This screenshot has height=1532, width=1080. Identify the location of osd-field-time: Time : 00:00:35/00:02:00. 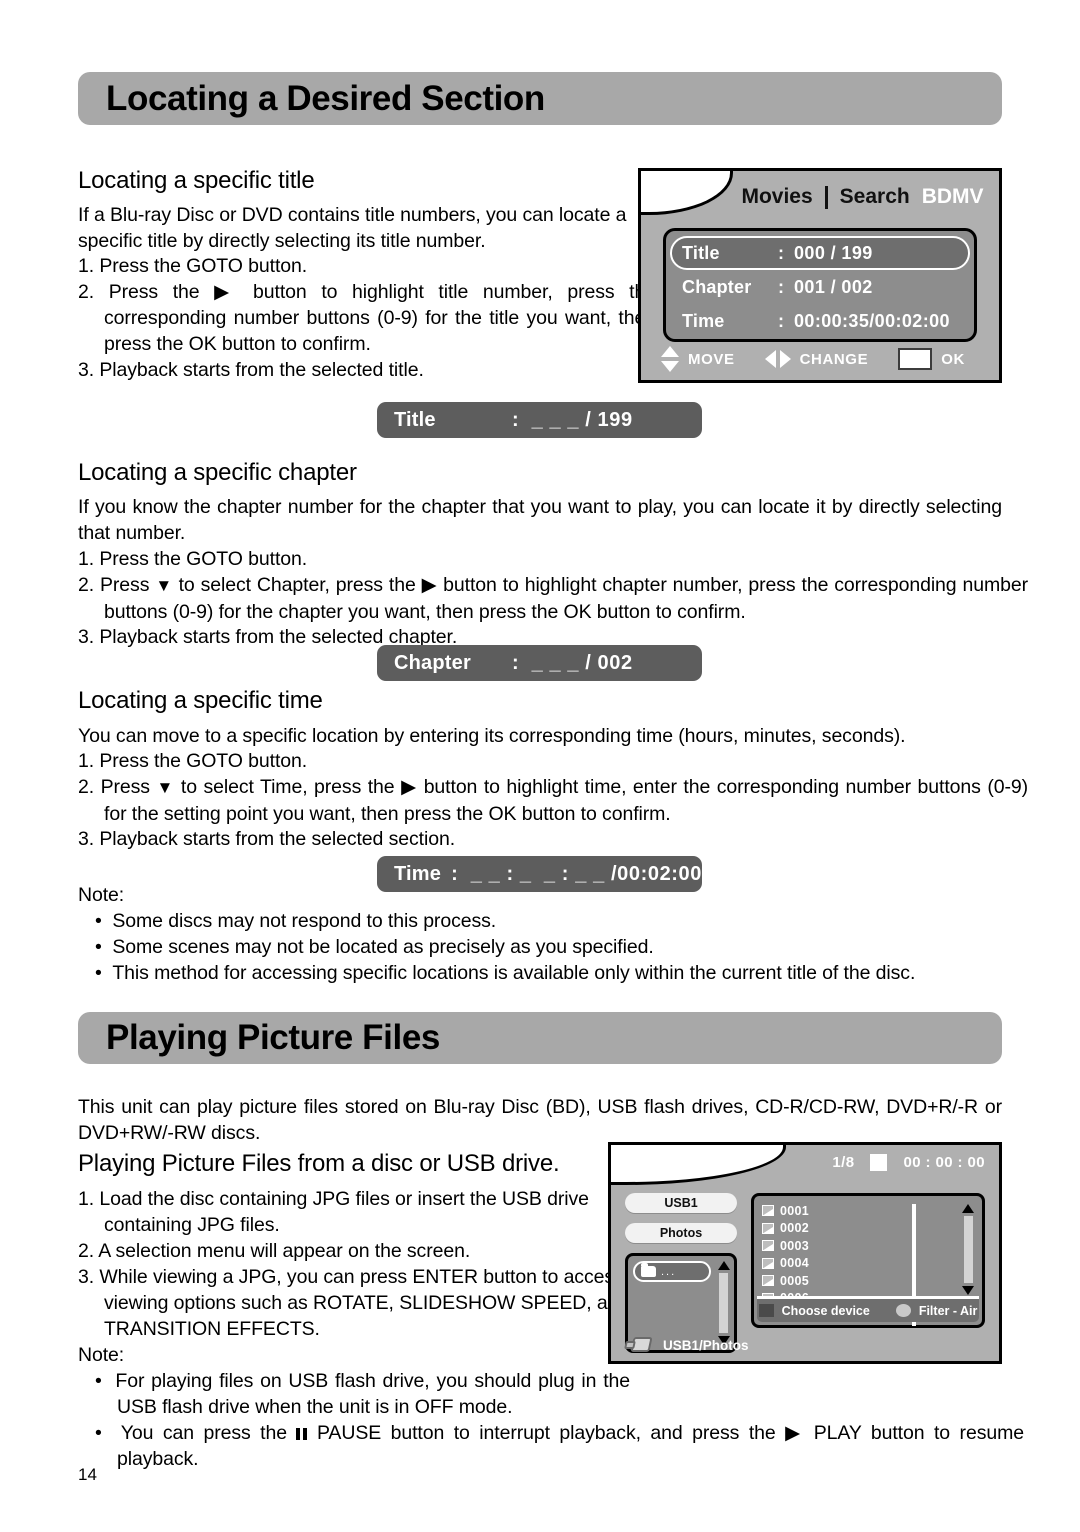
(820, 321).